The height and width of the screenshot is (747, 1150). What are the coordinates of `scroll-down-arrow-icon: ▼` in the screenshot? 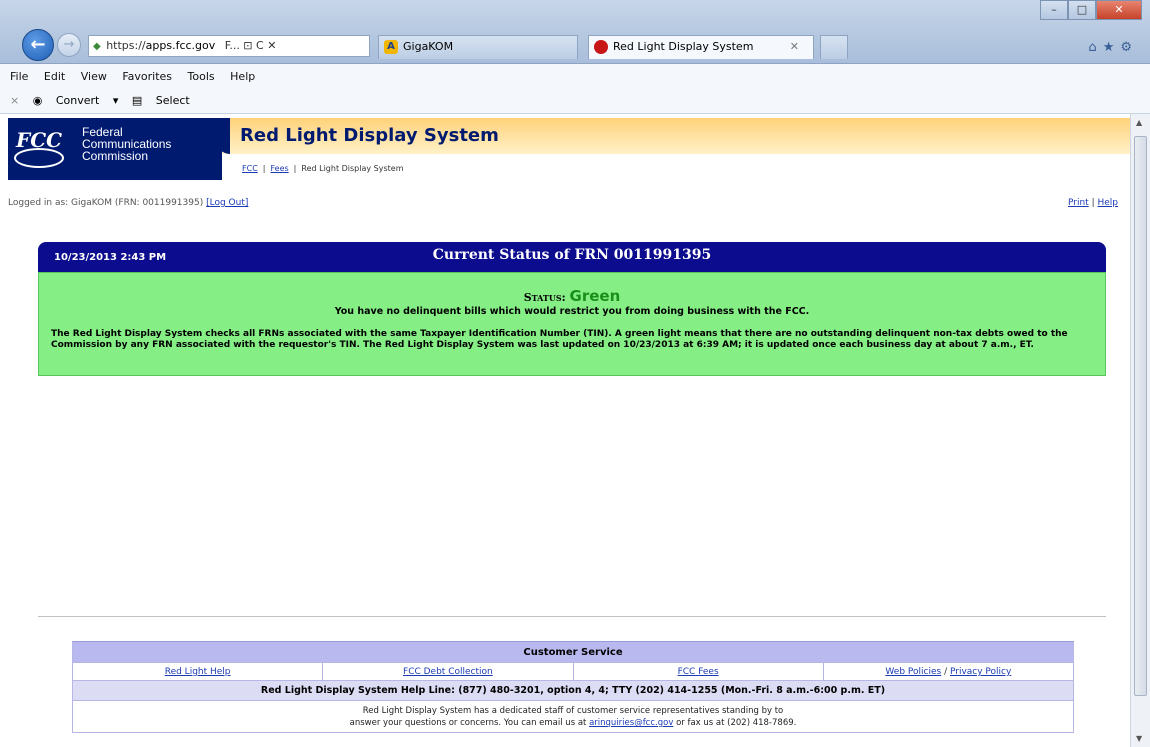 It's located at (1139, 738).